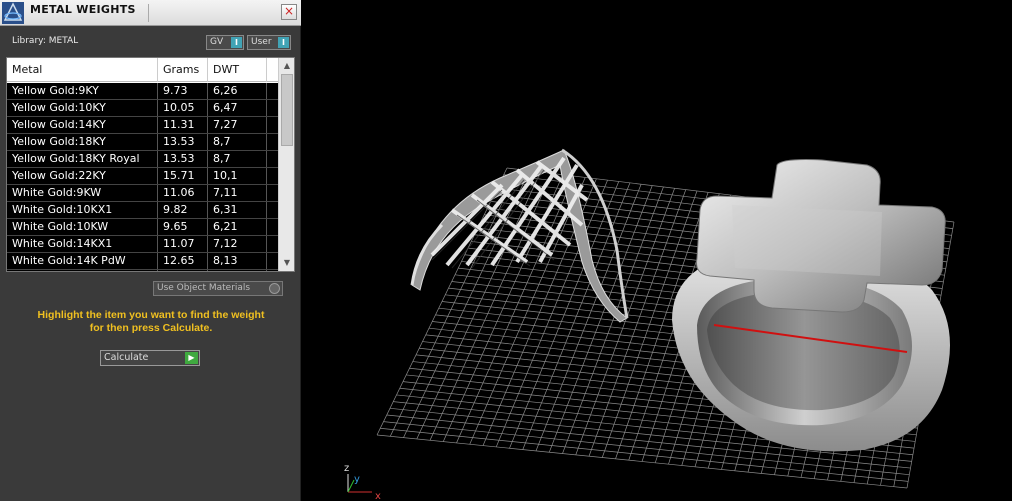 The image size is (1012, 501). I want to click on user-toggle: User I, so click(269, 42).